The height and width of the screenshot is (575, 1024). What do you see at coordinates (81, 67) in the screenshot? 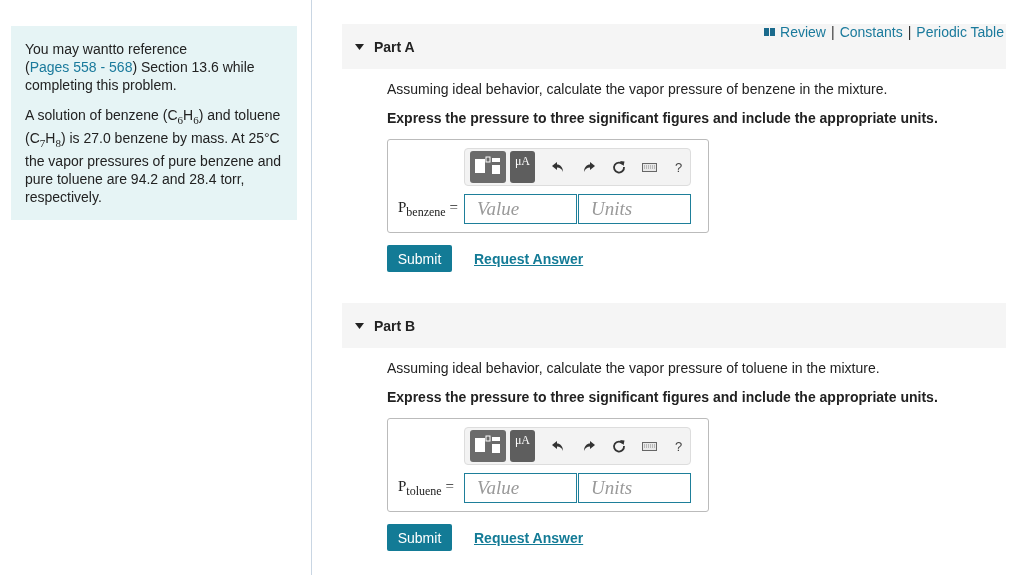
I see `pages-link: Pages 558 - 568` at bounding box center [81, 67].